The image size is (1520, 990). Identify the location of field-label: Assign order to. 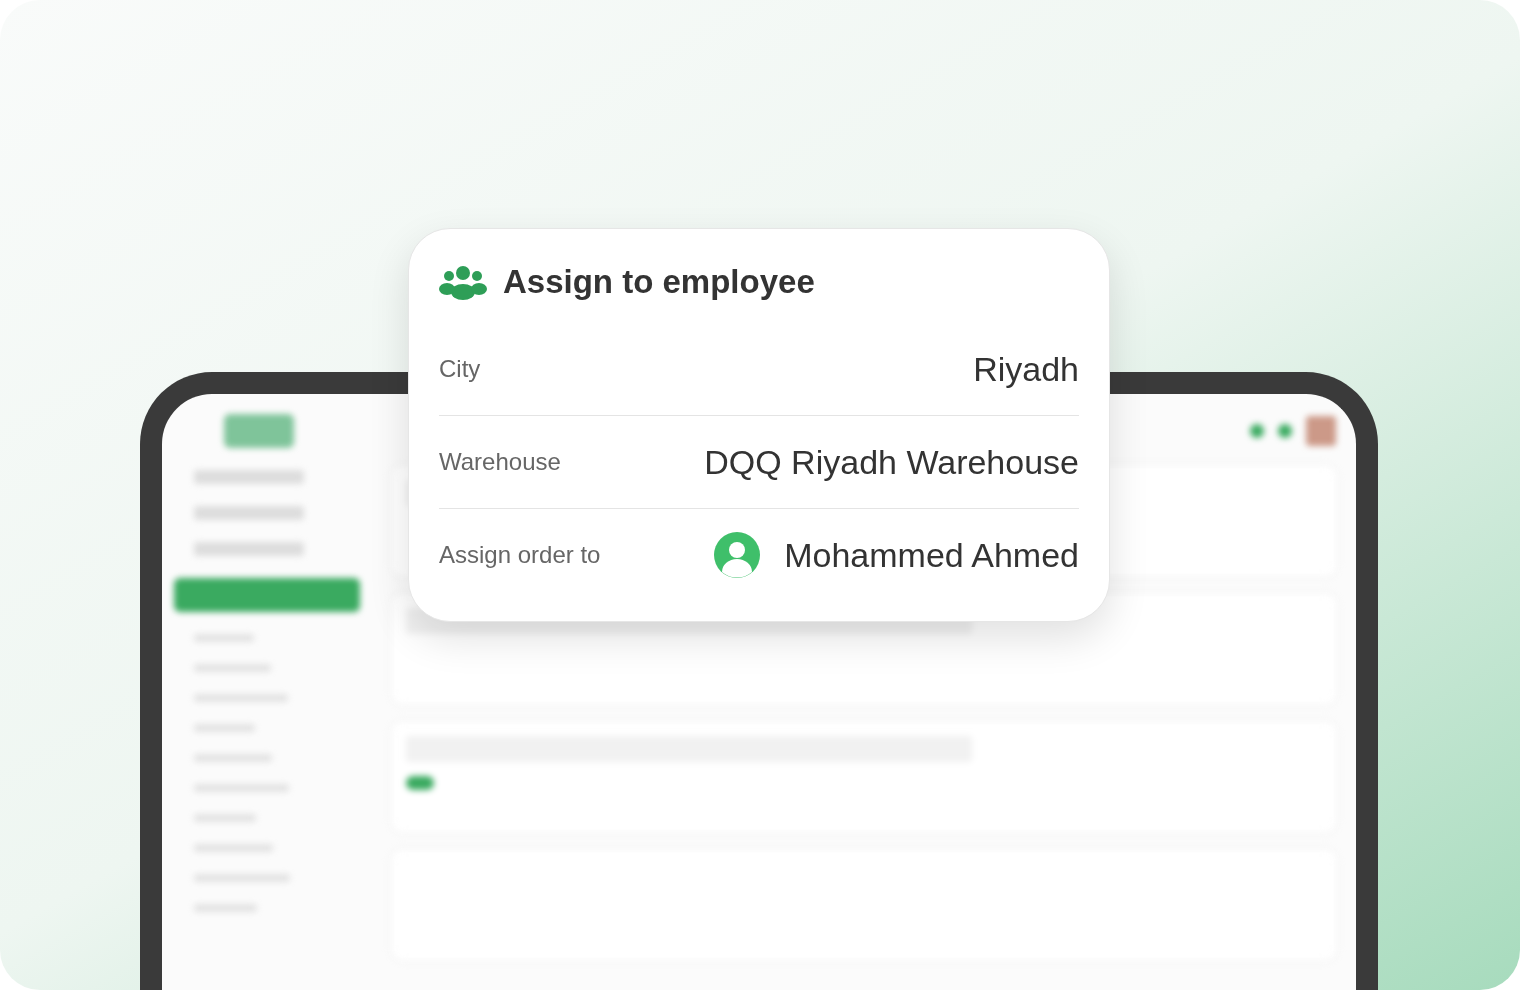
(520, 555).